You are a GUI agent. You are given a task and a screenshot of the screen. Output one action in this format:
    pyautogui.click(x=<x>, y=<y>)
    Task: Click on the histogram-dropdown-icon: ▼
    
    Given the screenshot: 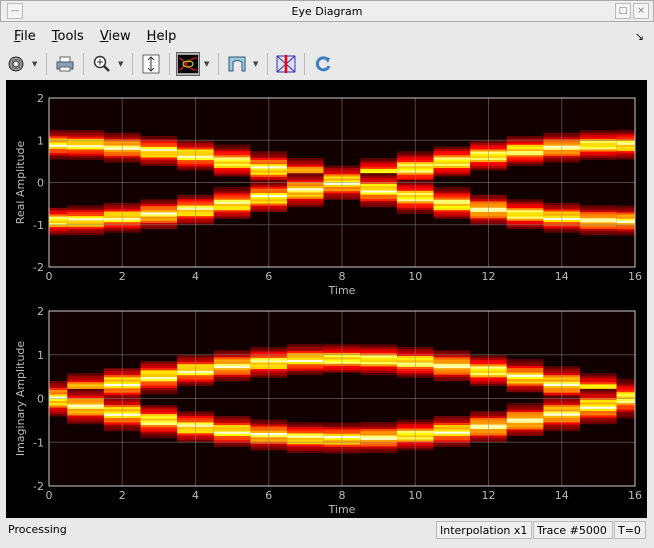 What is the action you would take?
    pyautogui.click(x=257, y=64)
    